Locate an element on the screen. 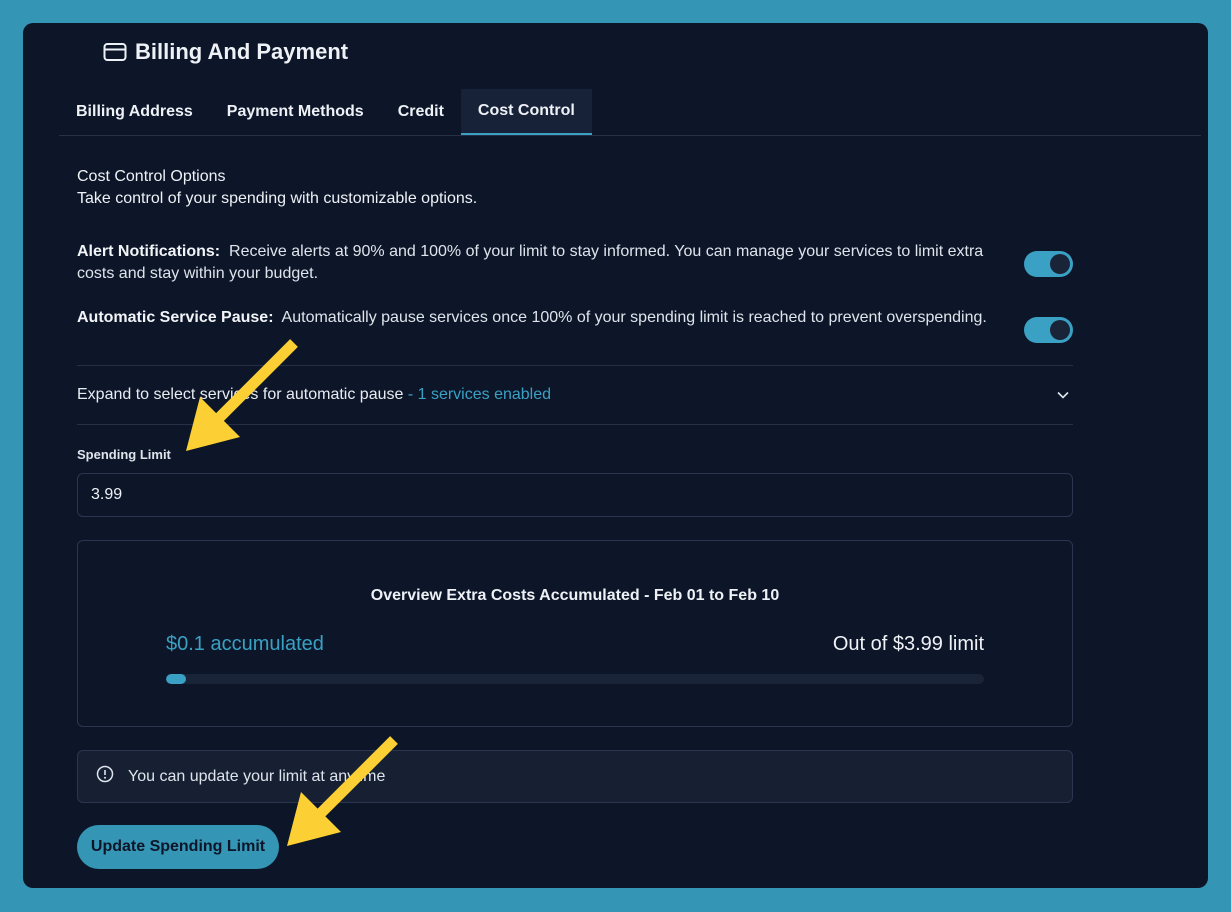 The width and height of the screenshot is (1231, 912). section-title: Cost Control Options is located at coordinates (151, 176).